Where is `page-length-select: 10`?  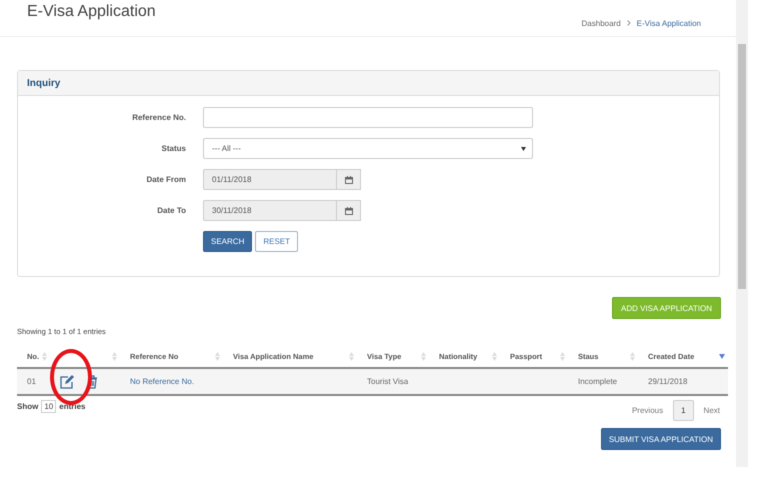 page-length-select: 10 is located at coordinates (48, 406).